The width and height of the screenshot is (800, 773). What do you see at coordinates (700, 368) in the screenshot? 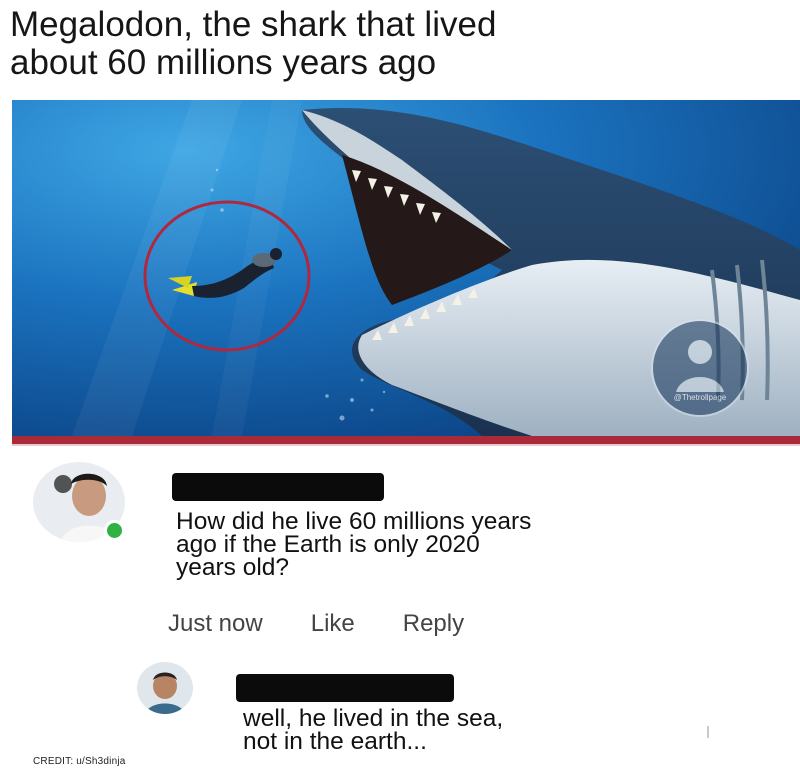
I see `watermark-logo: @Thetrollpage` at bounding box center [700, 368].